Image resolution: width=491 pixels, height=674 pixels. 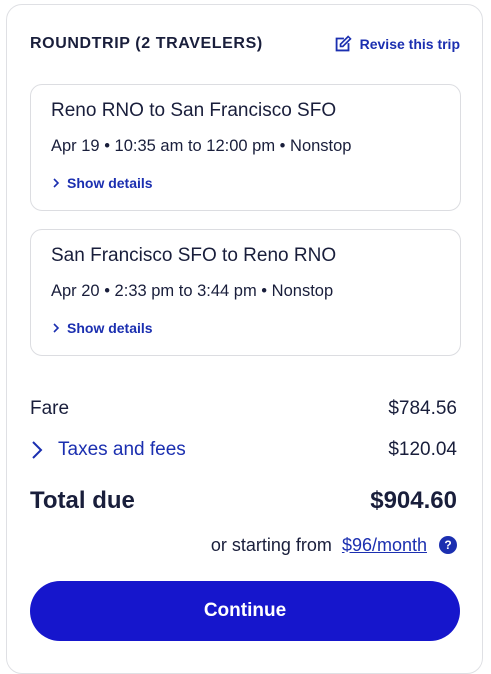 What do you see at coordinates (146, 43) in the screenshot?
I see `trip-title: ROUNDTRIP (2 TRAVELERS)` at bounding box center [146, 43].